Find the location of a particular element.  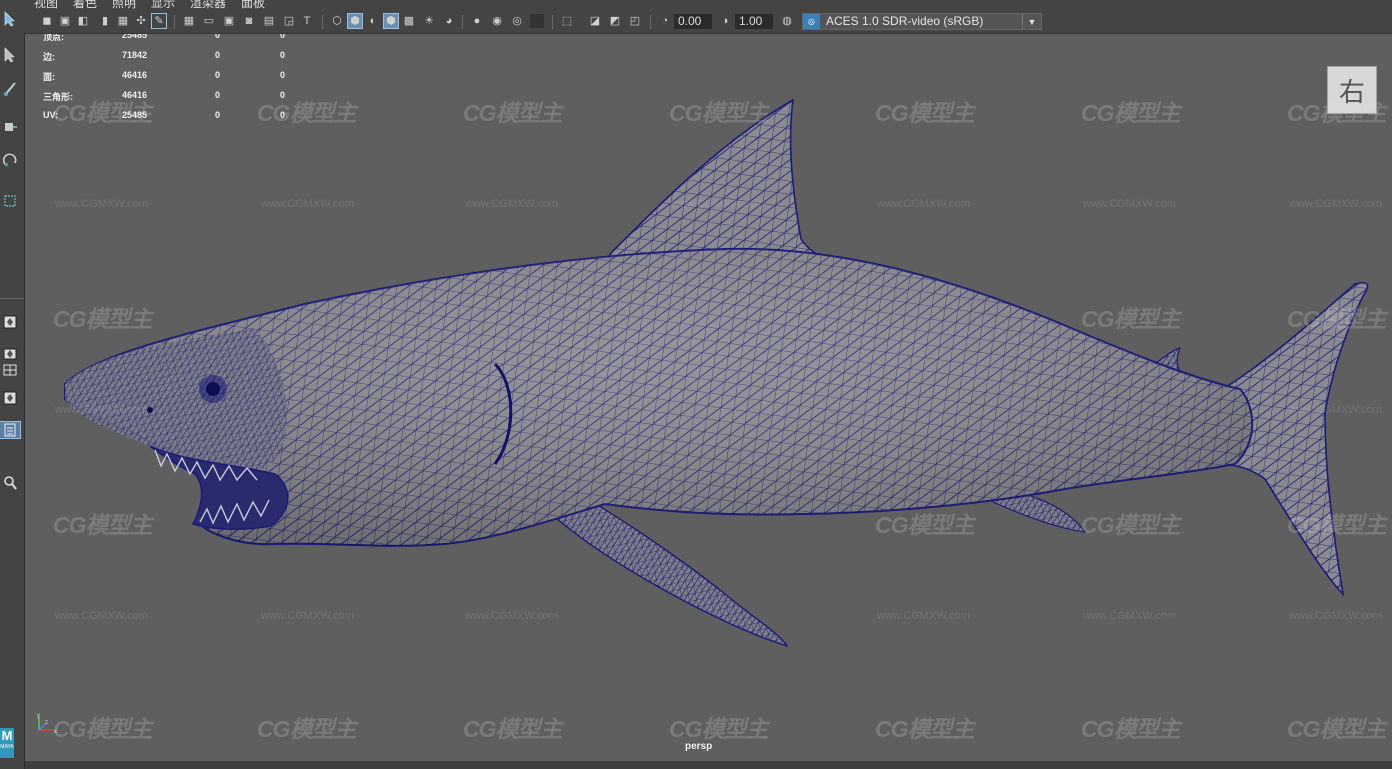

hud-row-faces: 面: 46416 0 0 is located at coordinates (173, 80).